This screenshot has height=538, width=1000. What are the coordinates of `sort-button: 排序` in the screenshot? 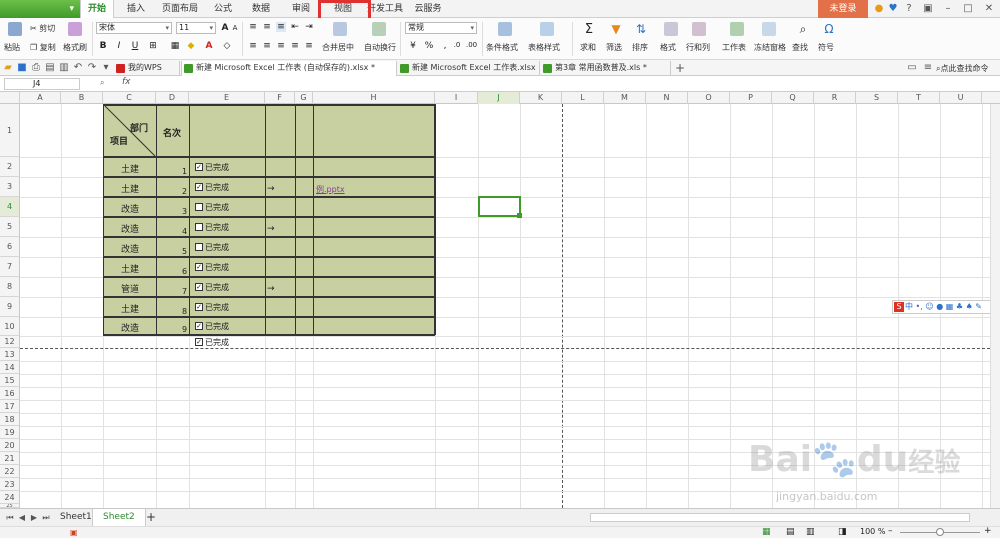 It's located at (640, 47).